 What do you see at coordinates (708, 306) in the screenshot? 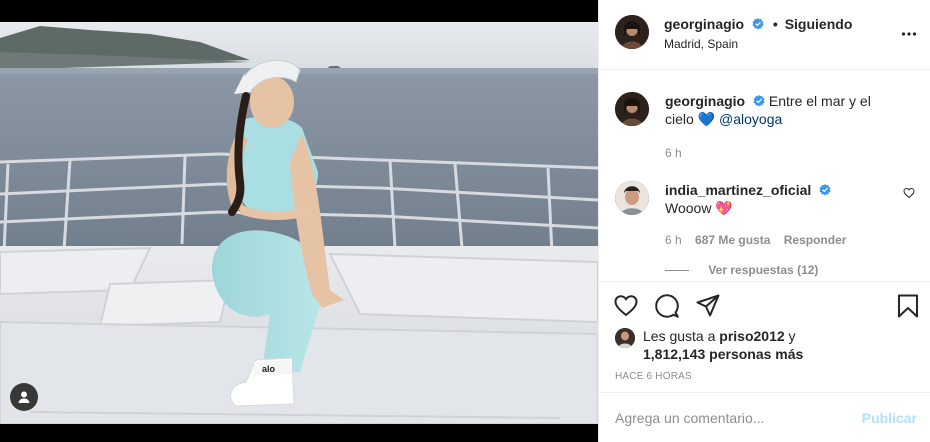
I see `paper-plane-icon` at bounding box center [708, 306].